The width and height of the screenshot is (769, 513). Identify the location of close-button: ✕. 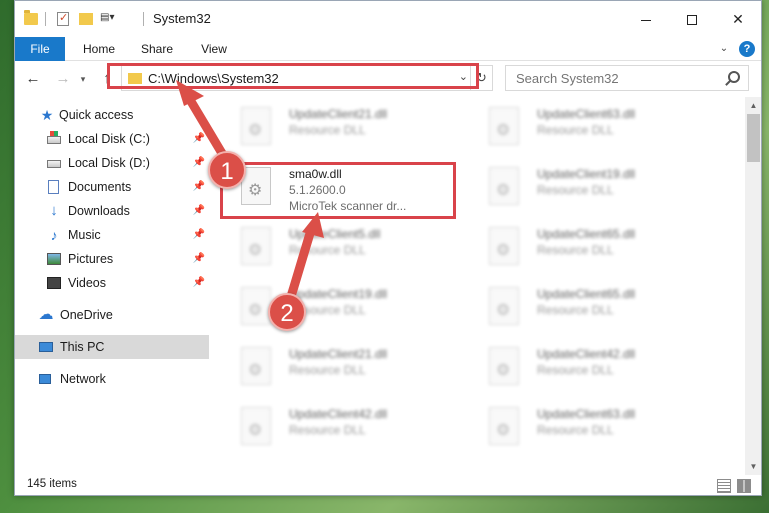
(738, 19).